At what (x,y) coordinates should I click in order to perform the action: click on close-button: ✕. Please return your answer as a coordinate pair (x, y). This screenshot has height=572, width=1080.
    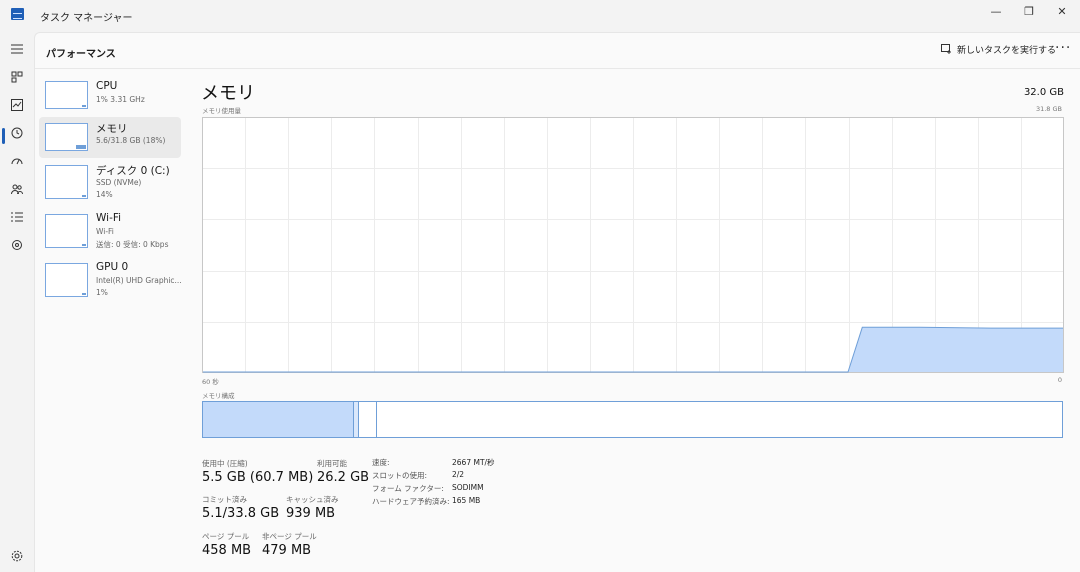
    Looking at the image, I should click on (1062, 11).